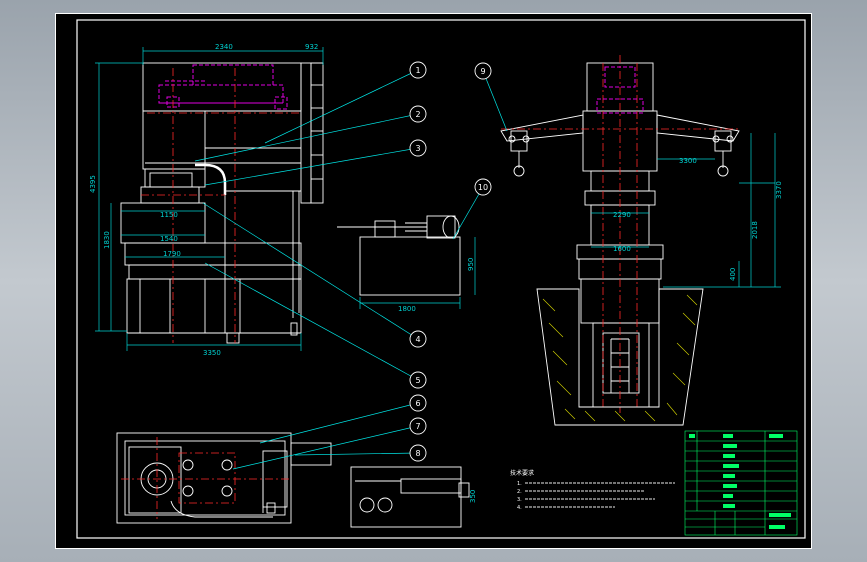  Describe the element at coordinates (620, 357) in the screenshot. I see `foundation-pit` at that location.